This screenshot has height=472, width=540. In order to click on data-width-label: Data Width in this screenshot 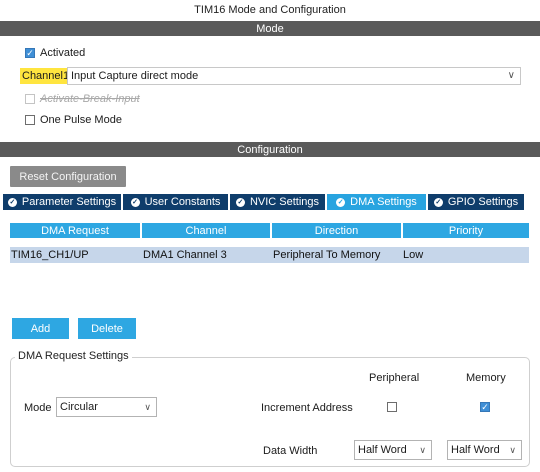, I will do `click(290, 451)`.